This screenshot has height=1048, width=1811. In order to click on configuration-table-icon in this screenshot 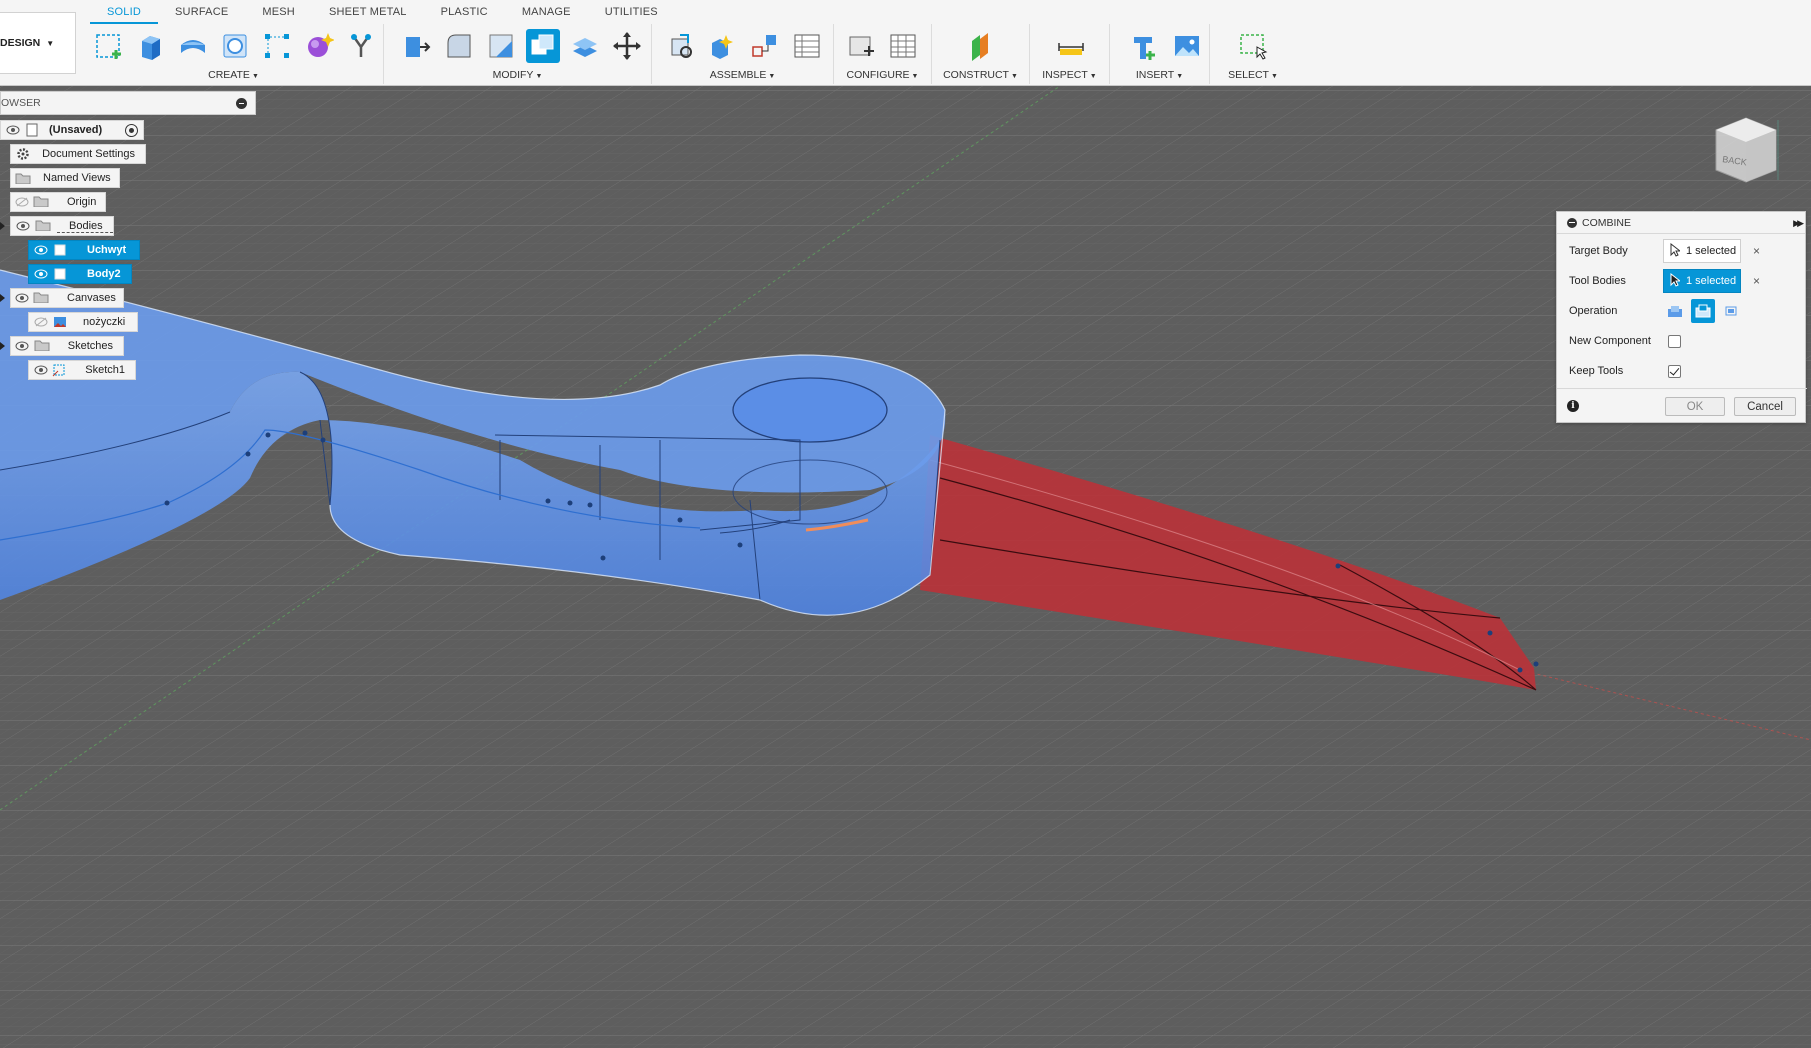, I will do `click(903, 46)`.